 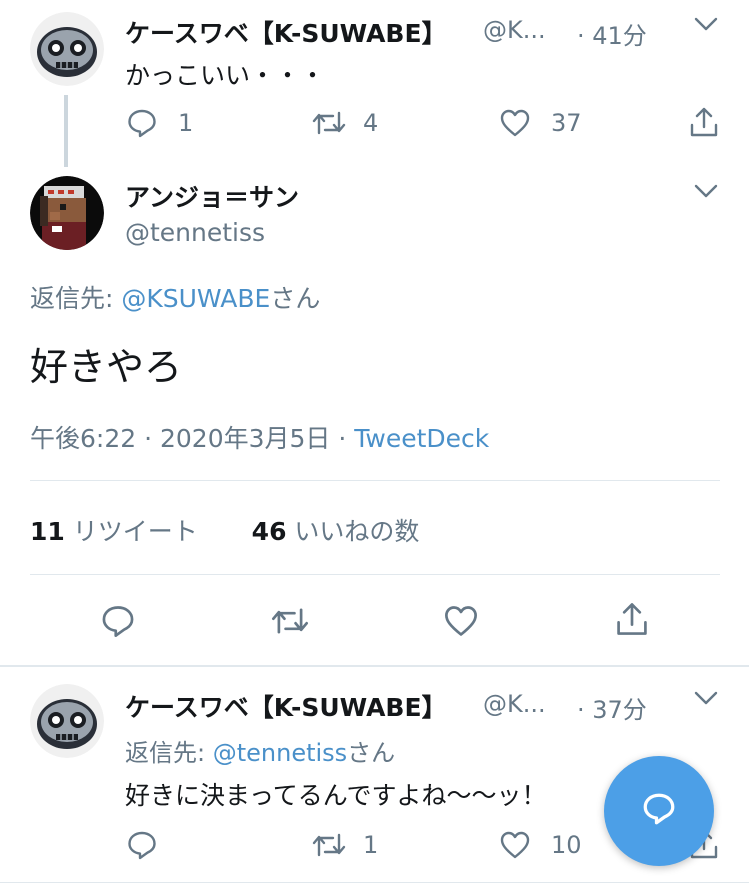 What do you see at coordinates (224, 530) in the screenshot?
I see `engagement-stats: 11 リツイート 46 いいねの数` at bounding box center [224, 530].